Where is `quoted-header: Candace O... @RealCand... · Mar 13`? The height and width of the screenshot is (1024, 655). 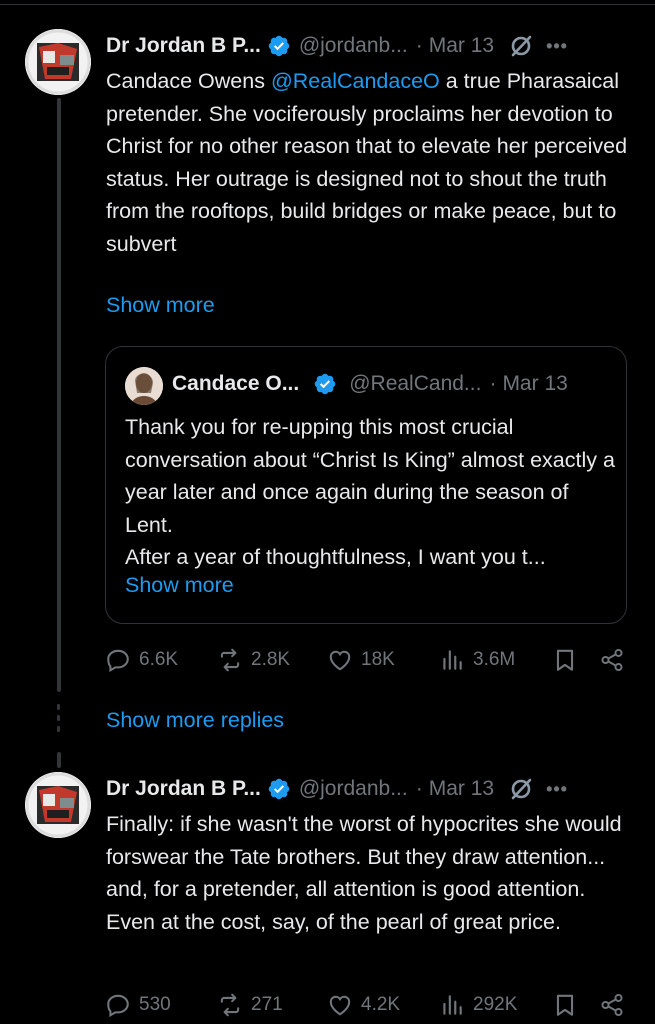 quoted-header: Candace O... @RealCand... · Mar 13 is located at coordinates (370, 384).